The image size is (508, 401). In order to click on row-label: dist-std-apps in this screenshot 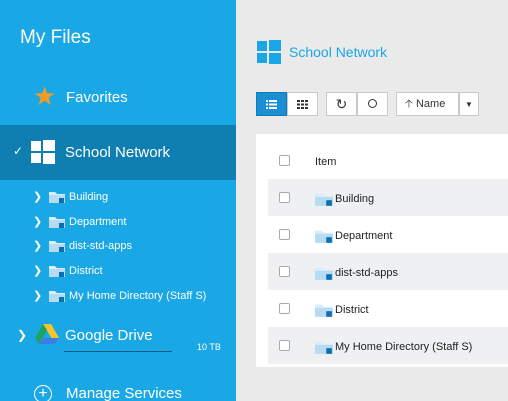, I will do `click(366, 273)`.